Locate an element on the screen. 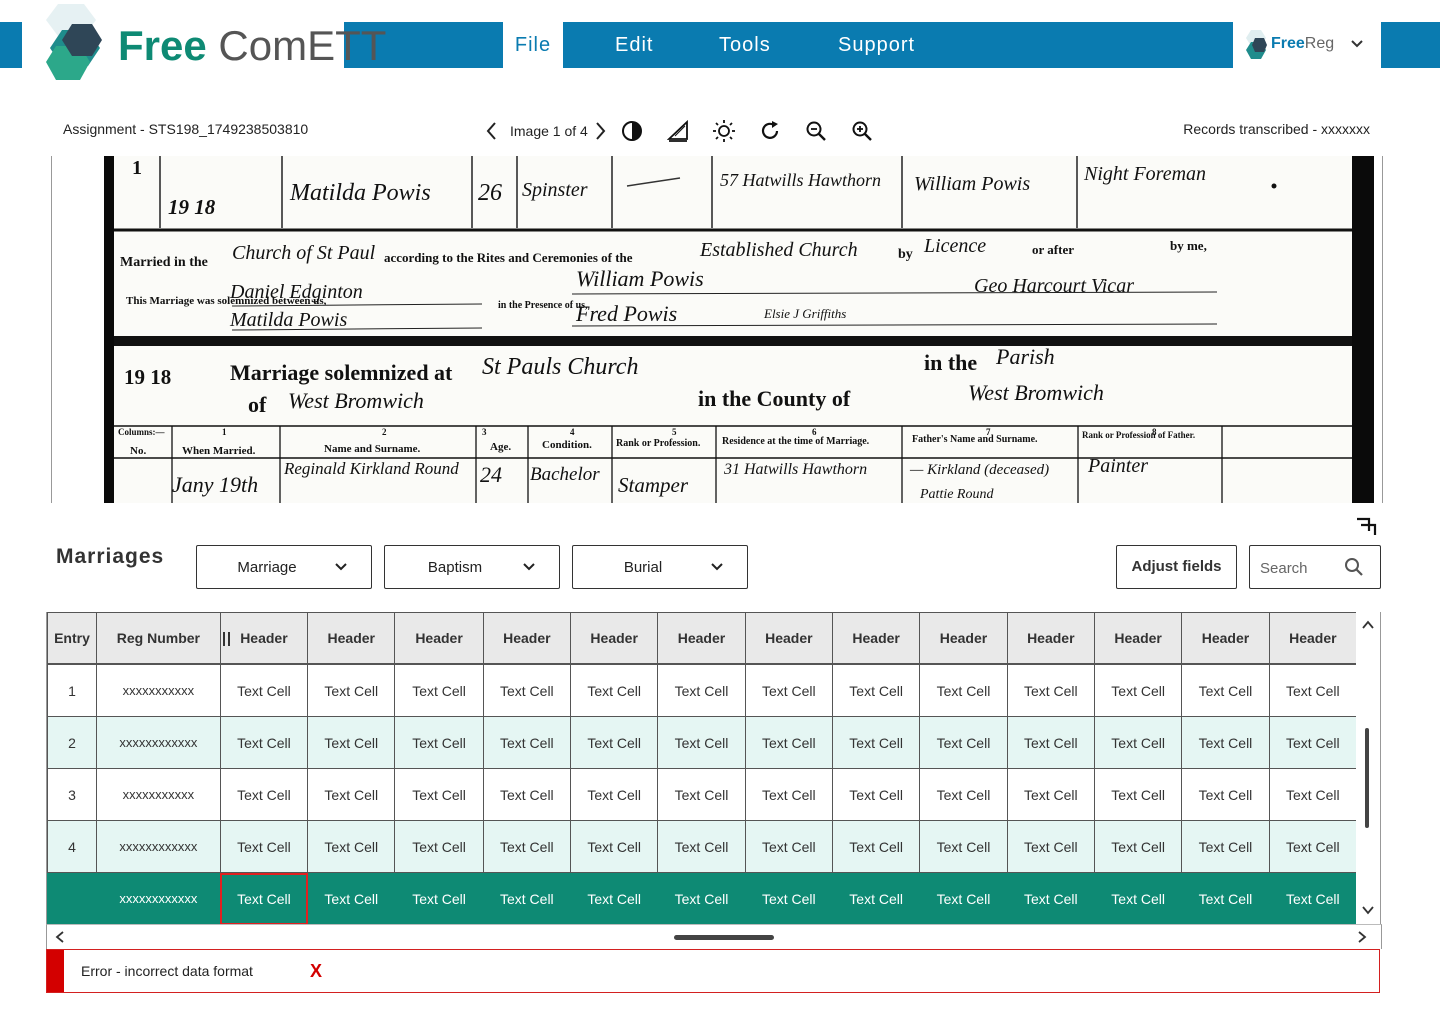 This screenshot has height=1024, width=1440. vertical-scrollbar is located at coordinates (1368, 768).